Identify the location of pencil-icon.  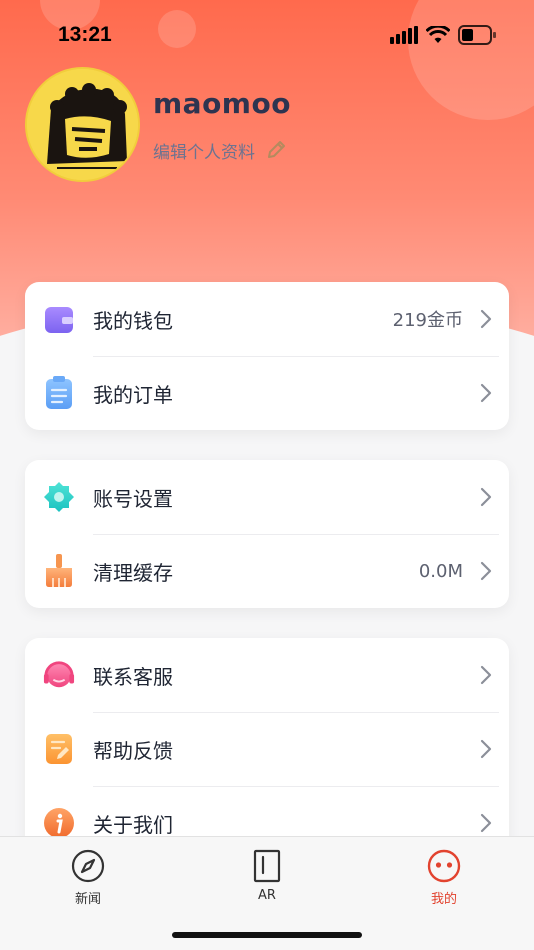
(276, 149).